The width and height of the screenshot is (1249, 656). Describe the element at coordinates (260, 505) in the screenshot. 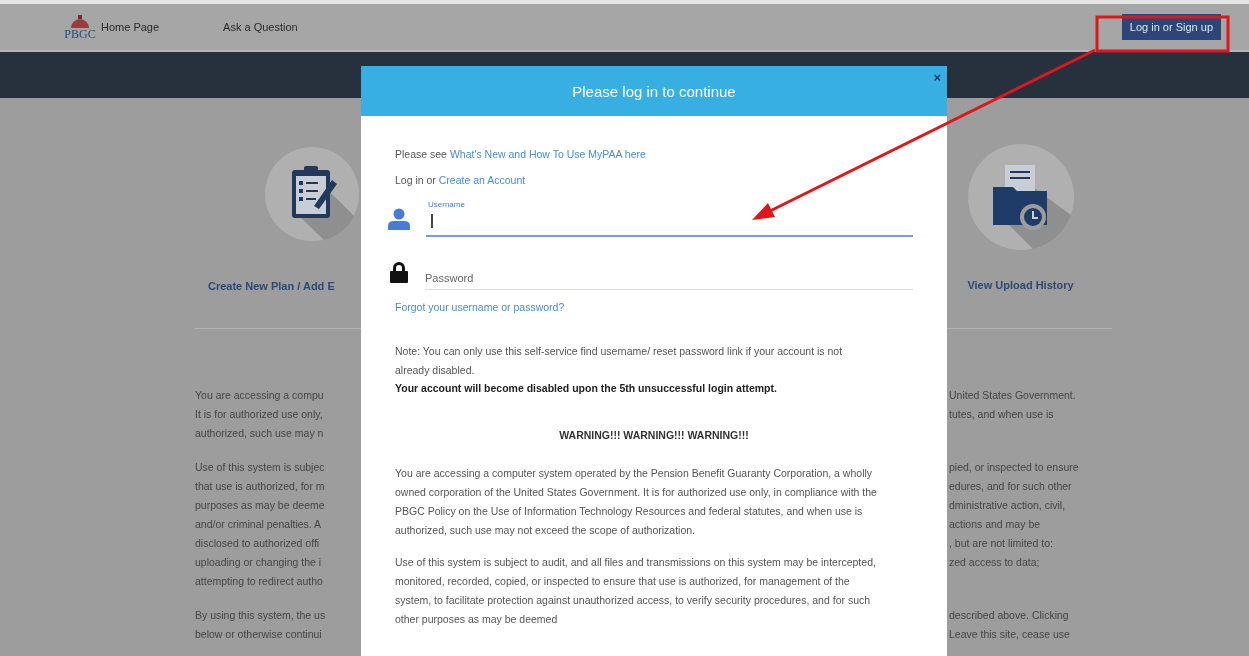

I see `notice-text: purposes as may be deeme` at that location.